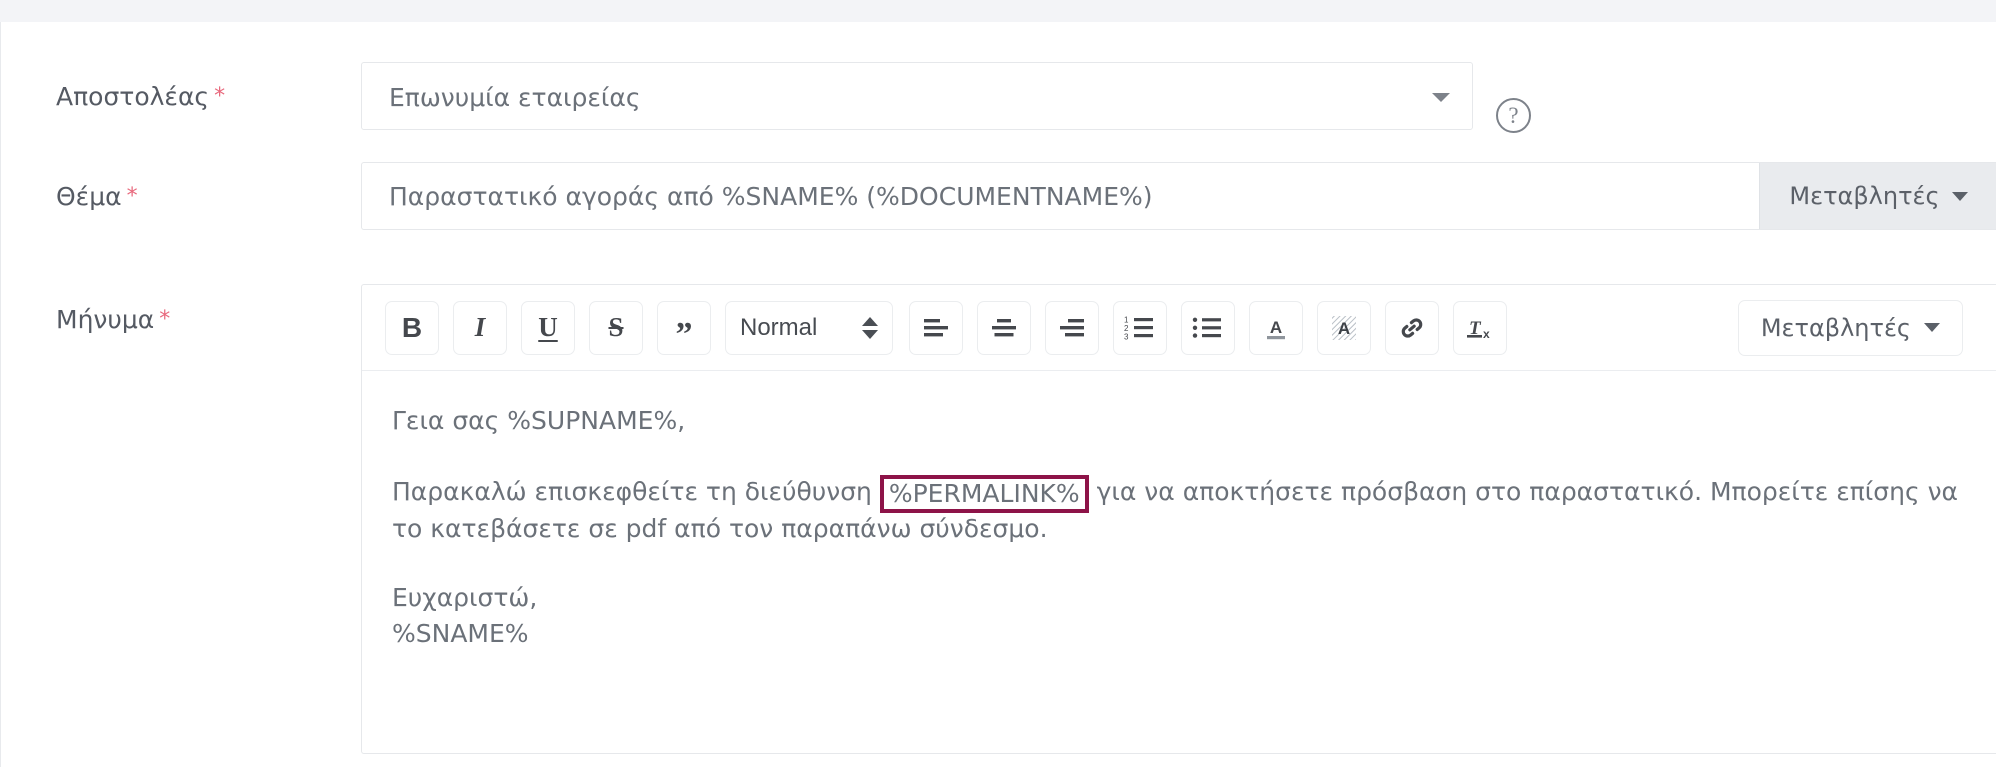  What do you see at coordinates (460, 633) in the screenshot?
I see `message-signature-variable: %SNAME%` at bounding box center [460, 633].